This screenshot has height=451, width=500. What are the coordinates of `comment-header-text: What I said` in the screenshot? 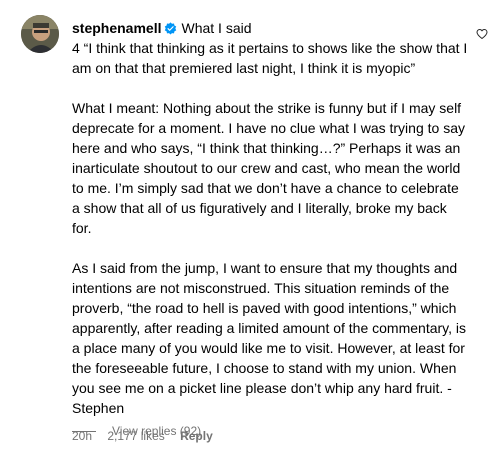 It's located at (216, 28).